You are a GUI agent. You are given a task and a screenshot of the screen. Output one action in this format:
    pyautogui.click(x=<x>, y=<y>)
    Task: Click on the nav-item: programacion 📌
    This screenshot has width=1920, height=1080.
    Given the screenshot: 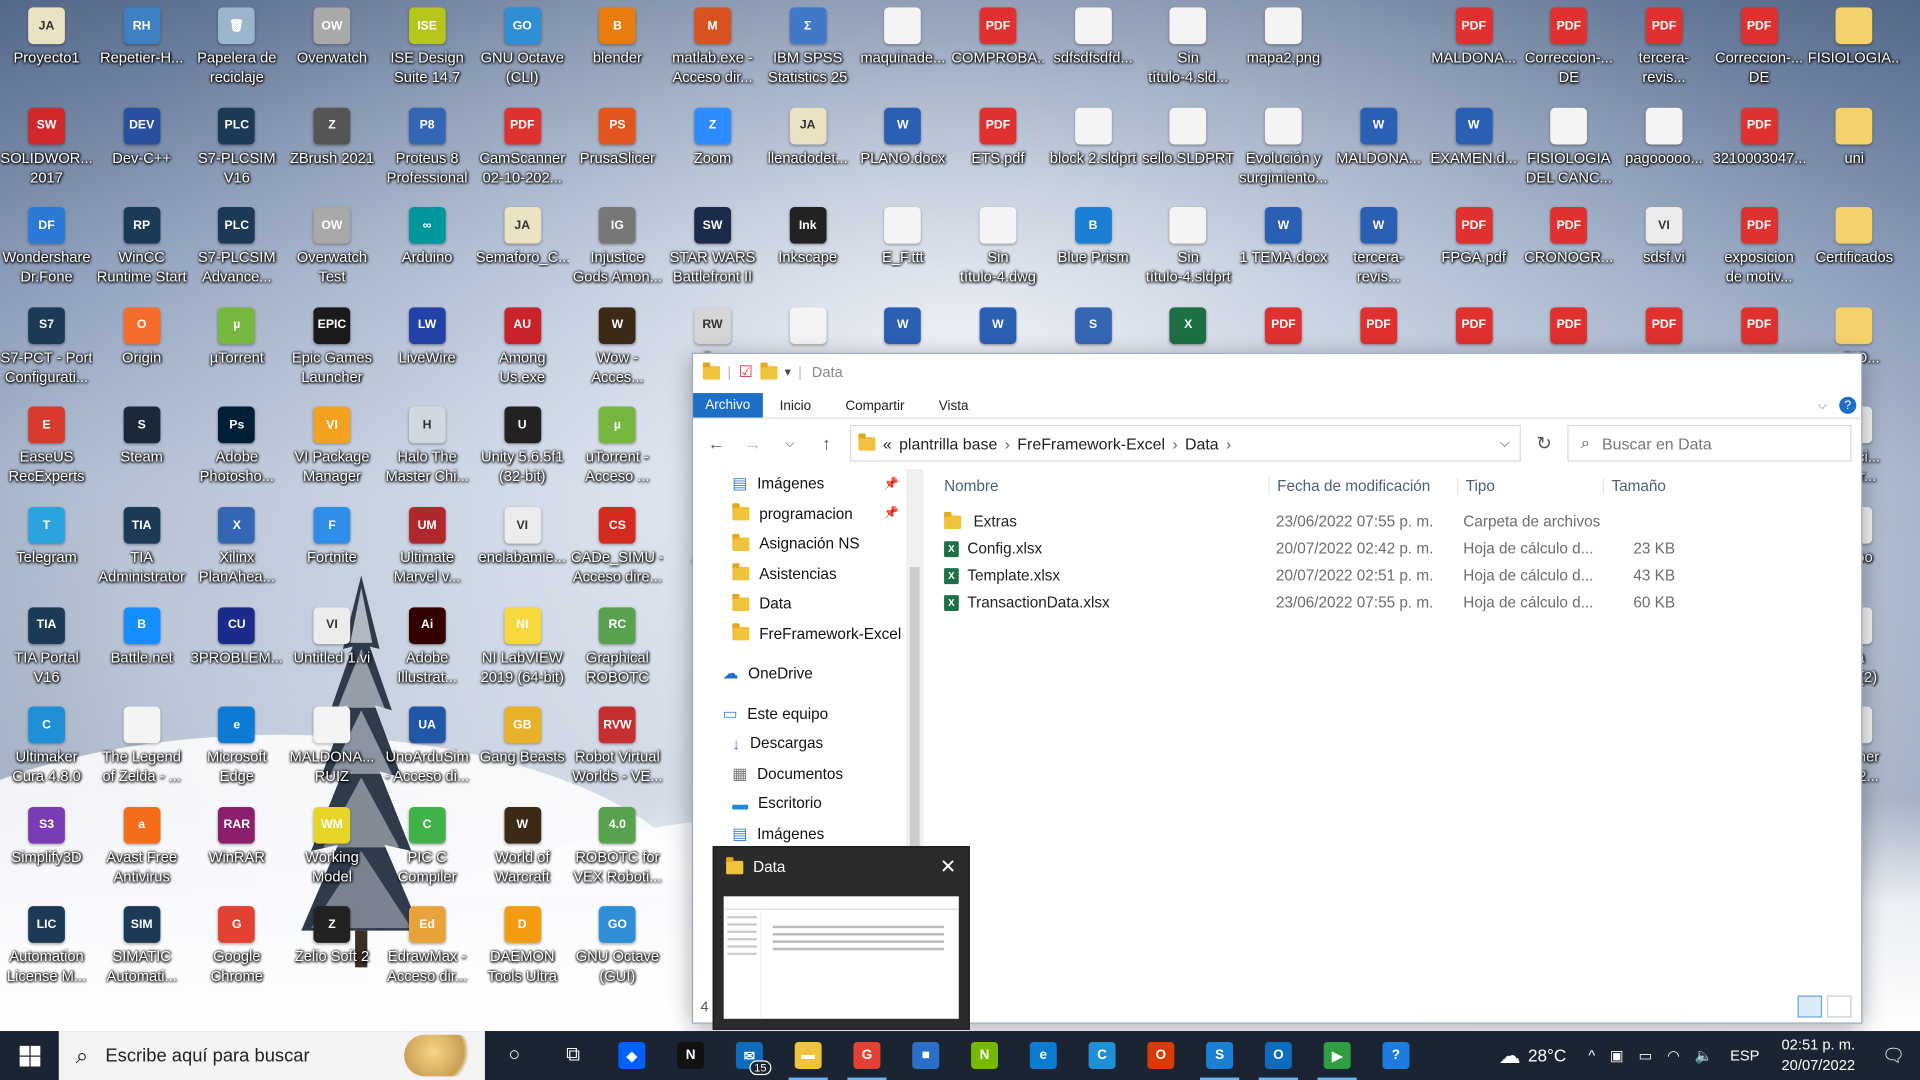 What is the action you would take?
    pyautogui.click(x=799, y=514)
    